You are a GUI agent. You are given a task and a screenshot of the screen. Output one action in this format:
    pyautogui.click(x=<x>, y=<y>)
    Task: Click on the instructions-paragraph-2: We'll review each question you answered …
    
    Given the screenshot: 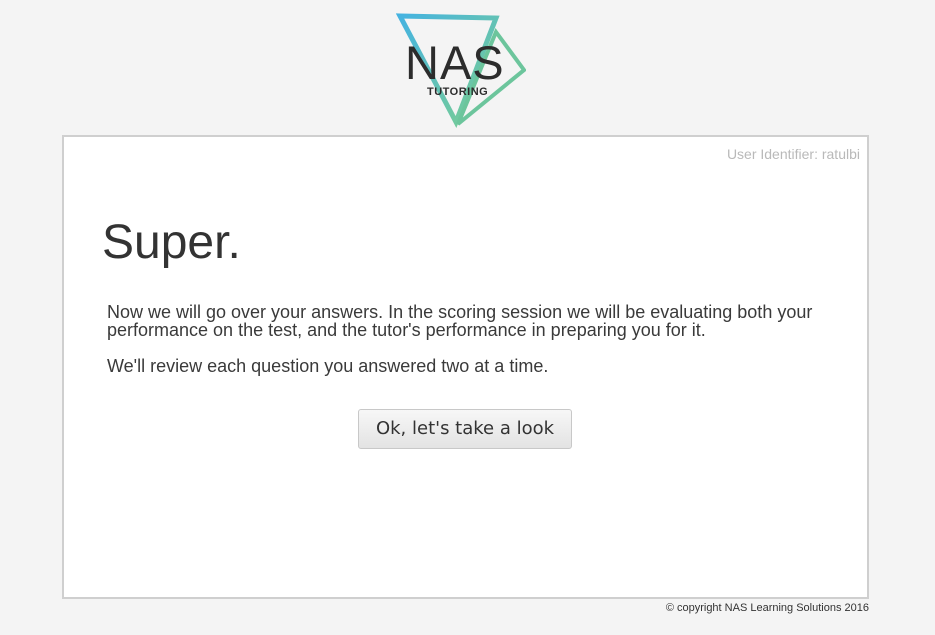 What is the action you would take?
    pyautogui.click(x=328, y=366)
    